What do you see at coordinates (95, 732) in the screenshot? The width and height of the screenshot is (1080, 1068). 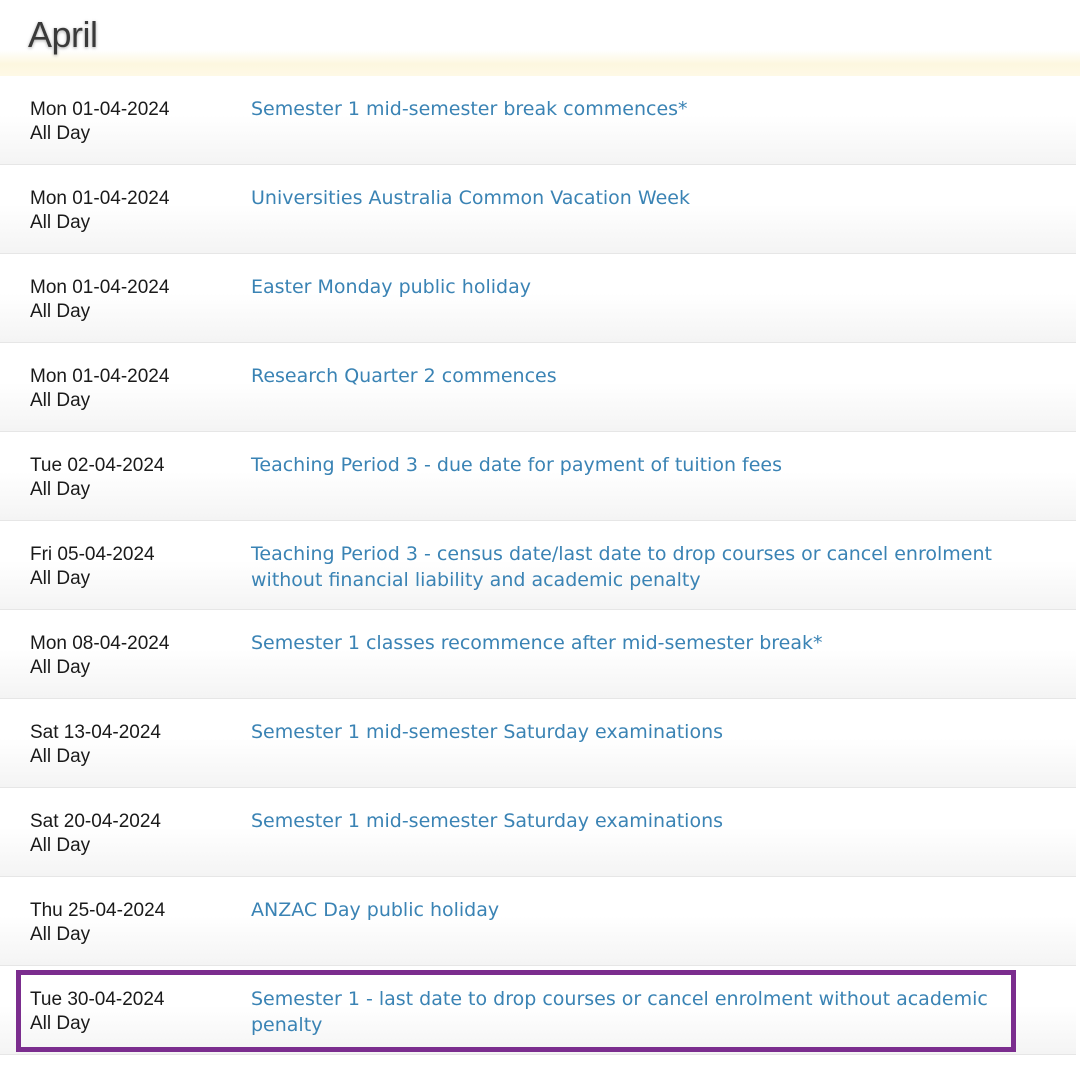 I see `event-date-text: Sat 13-04-2024` at bounding box center [95, 732].